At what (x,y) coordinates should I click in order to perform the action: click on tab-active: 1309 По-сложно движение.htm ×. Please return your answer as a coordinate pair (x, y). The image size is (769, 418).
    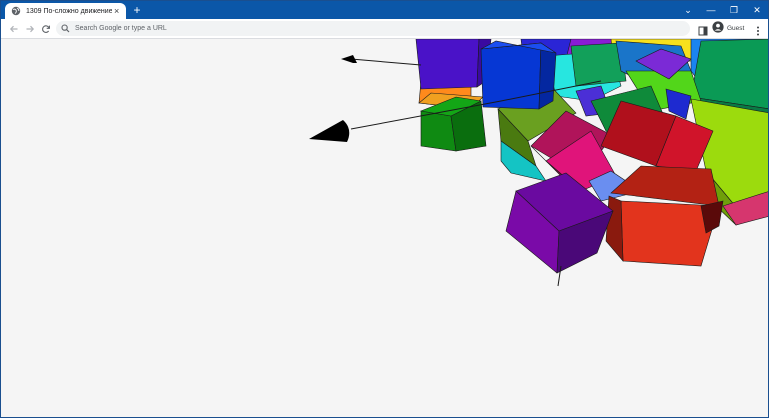
    Looking at the image, I should click on (65, 11).